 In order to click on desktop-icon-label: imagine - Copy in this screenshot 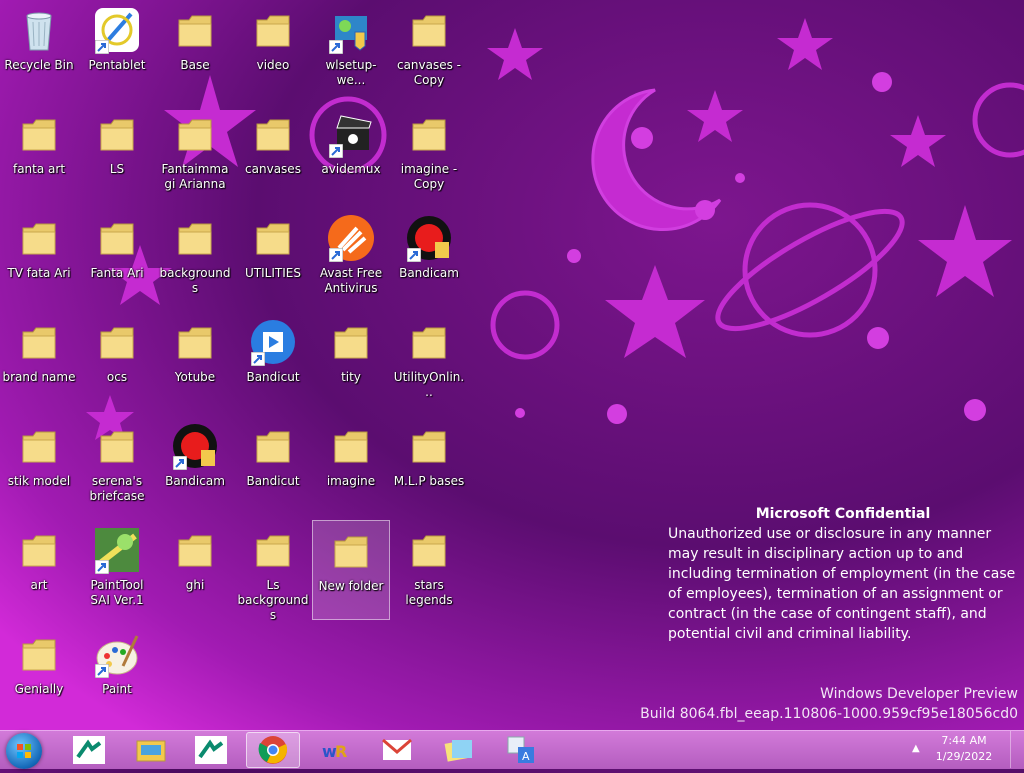, I will do `click(429, 176)`.